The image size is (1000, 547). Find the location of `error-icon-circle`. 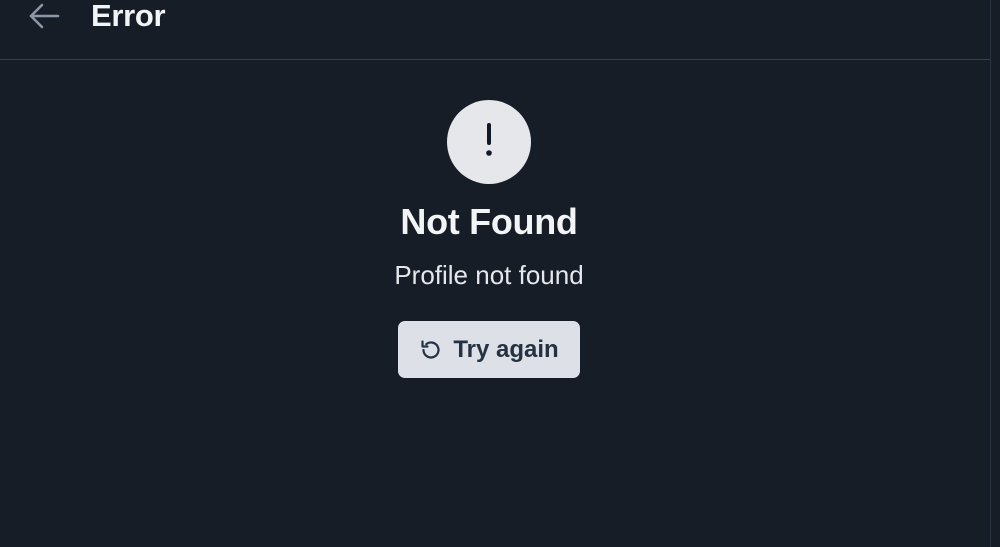

error-icon-circle is located at coordinates (489, 142).